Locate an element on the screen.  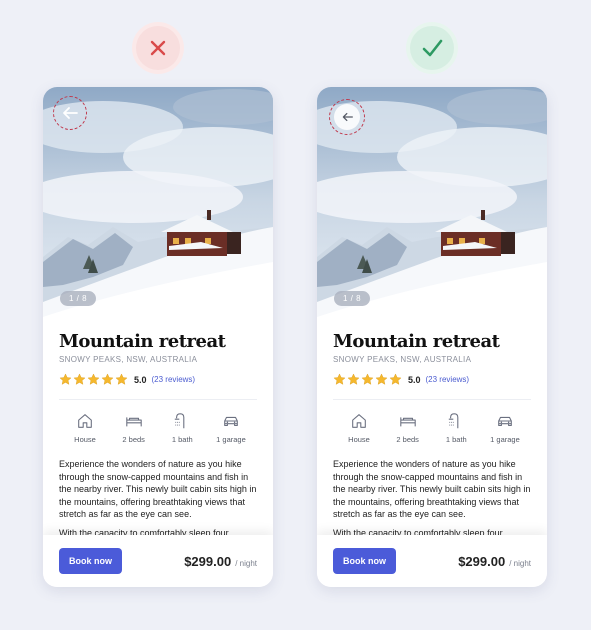
check-icon is located at coordinates (432, 48).